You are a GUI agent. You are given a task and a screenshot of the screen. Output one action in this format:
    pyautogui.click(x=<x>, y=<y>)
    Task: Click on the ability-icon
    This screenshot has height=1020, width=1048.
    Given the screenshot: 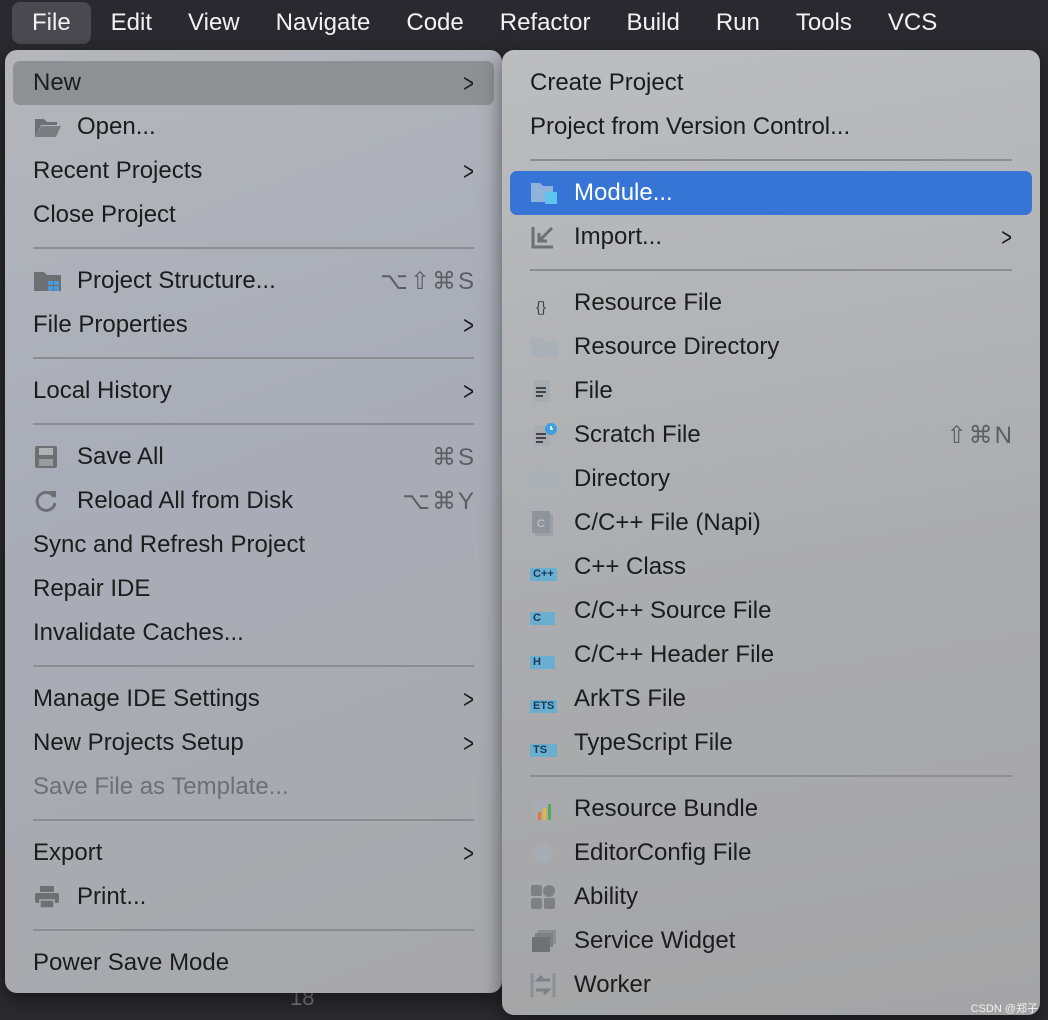 What is the action you would take?
    pyautogui.click(x=552, y=897)
    